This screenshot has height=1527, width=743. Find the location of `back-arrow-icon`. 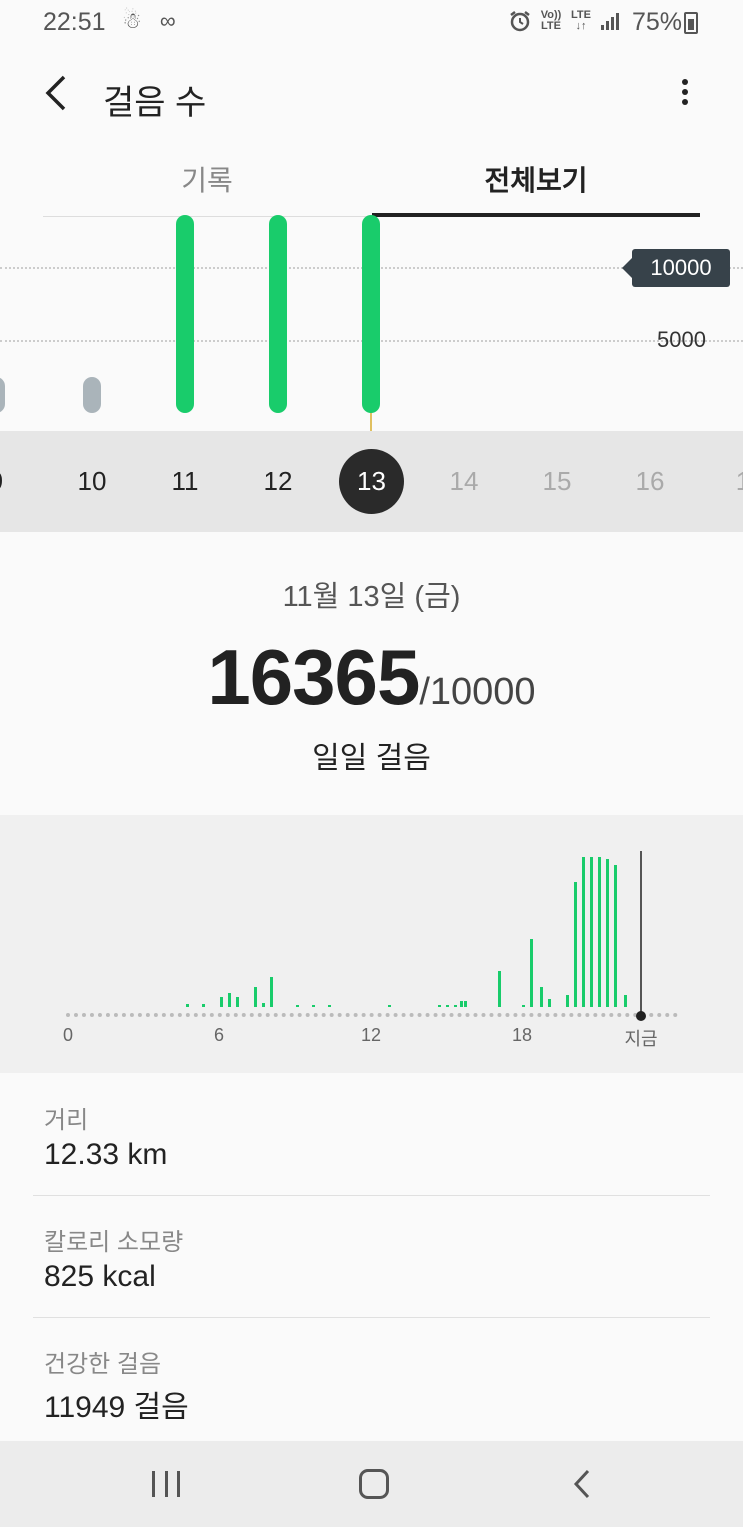

back-arrow-icon is located at coordinates (581, 1484).